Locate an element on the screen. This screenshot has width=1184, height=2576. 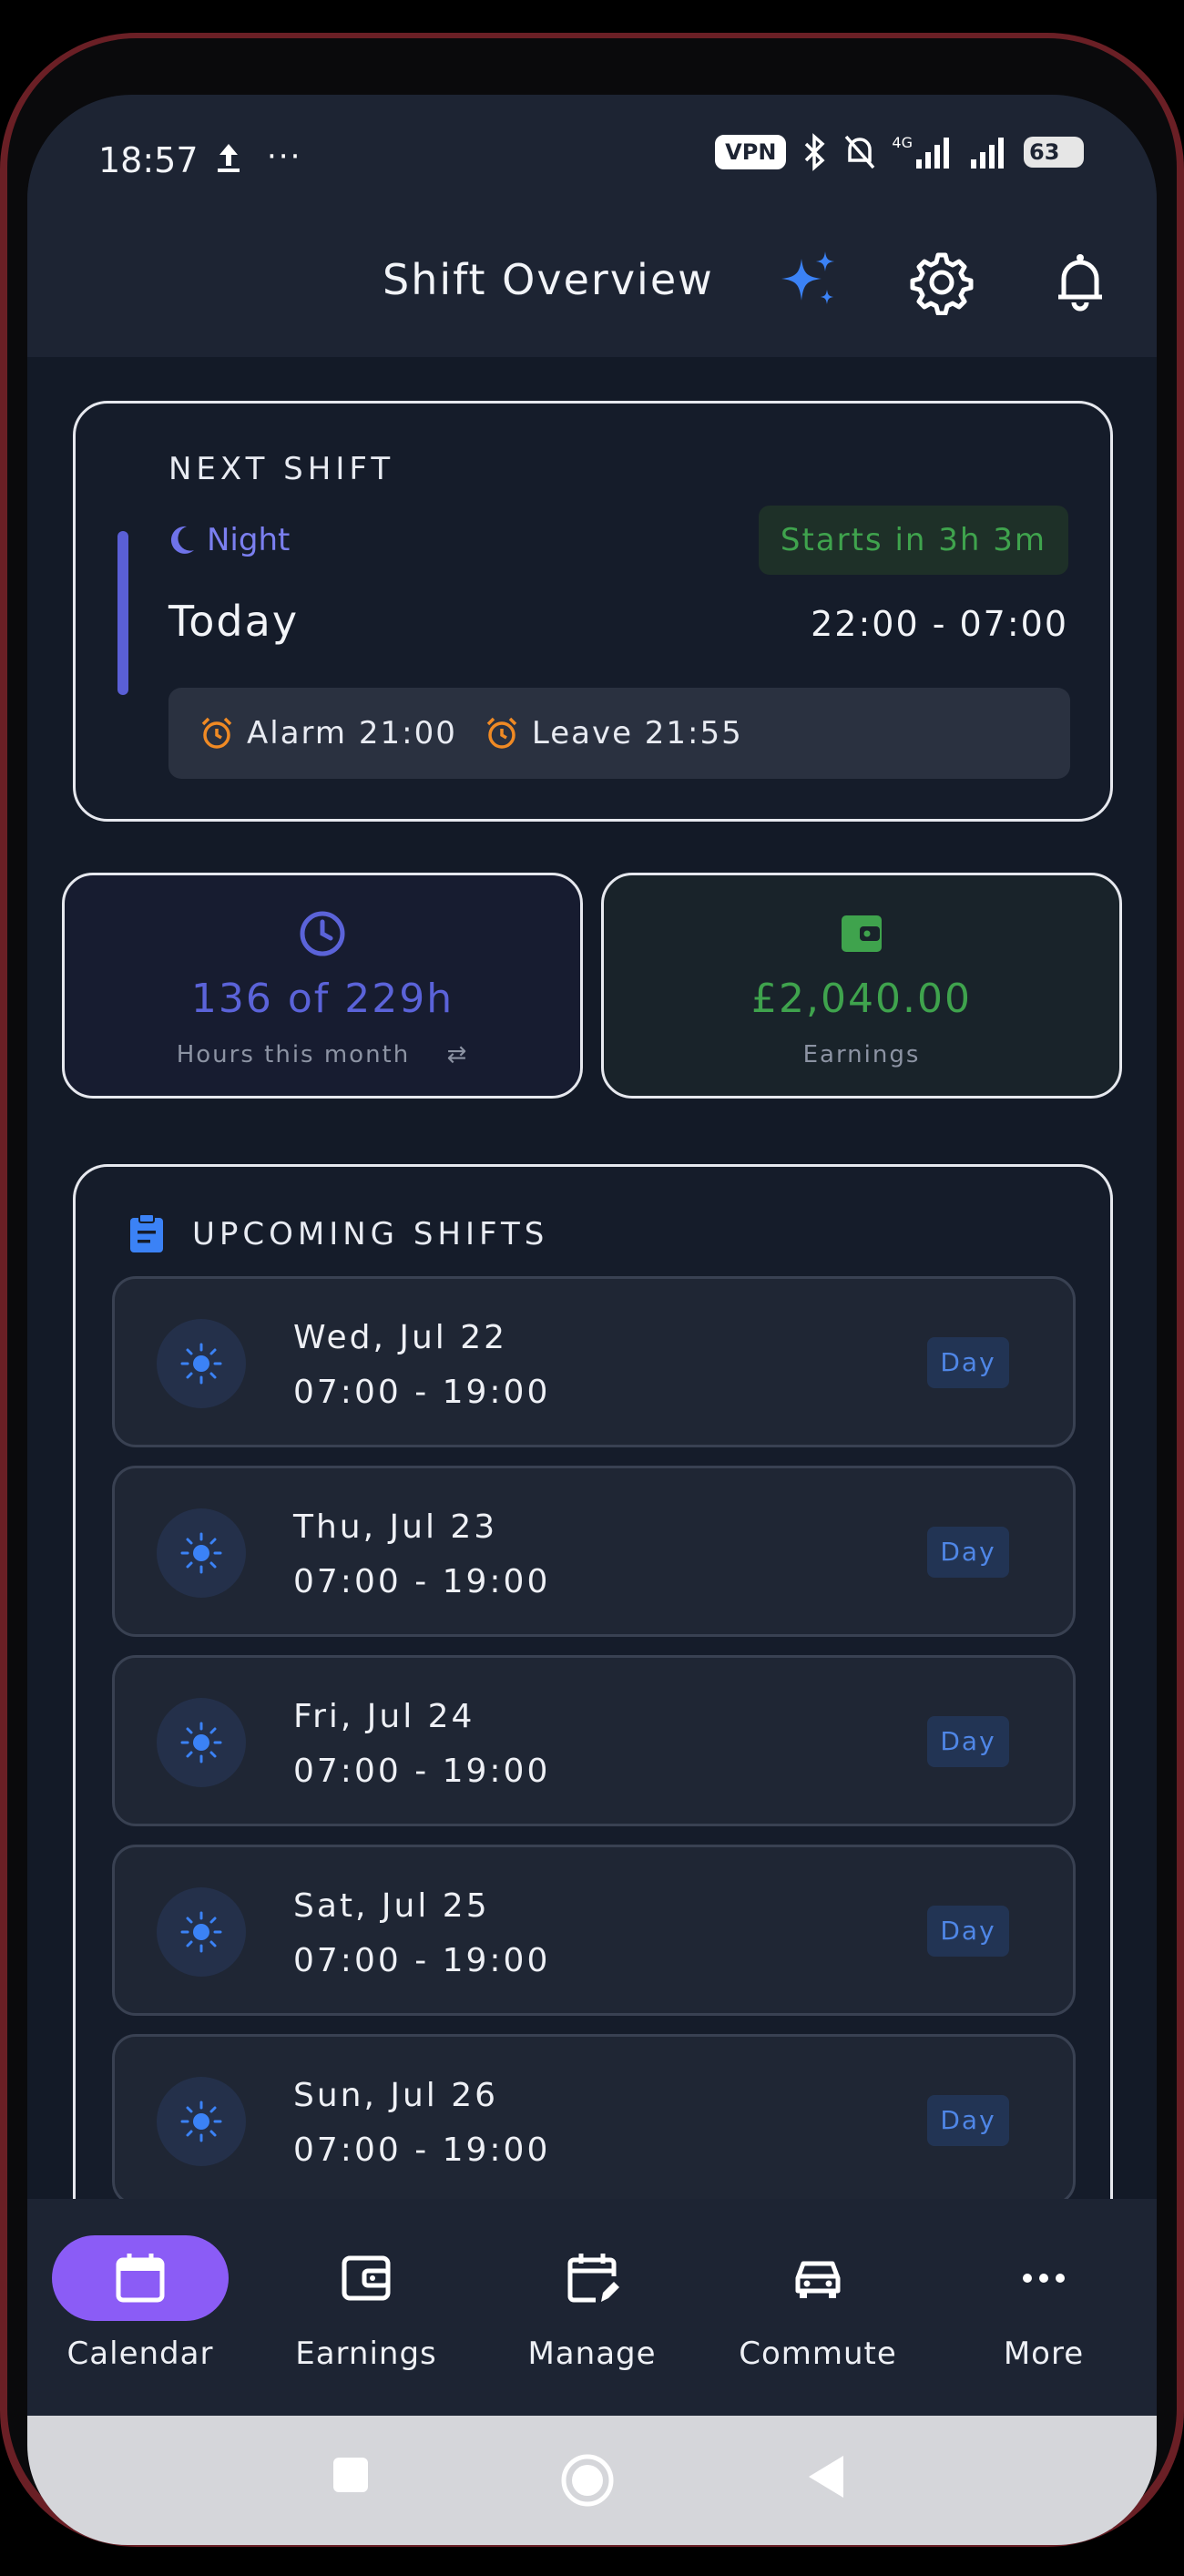
shift-day: Today is located at coordinates (234, 621).